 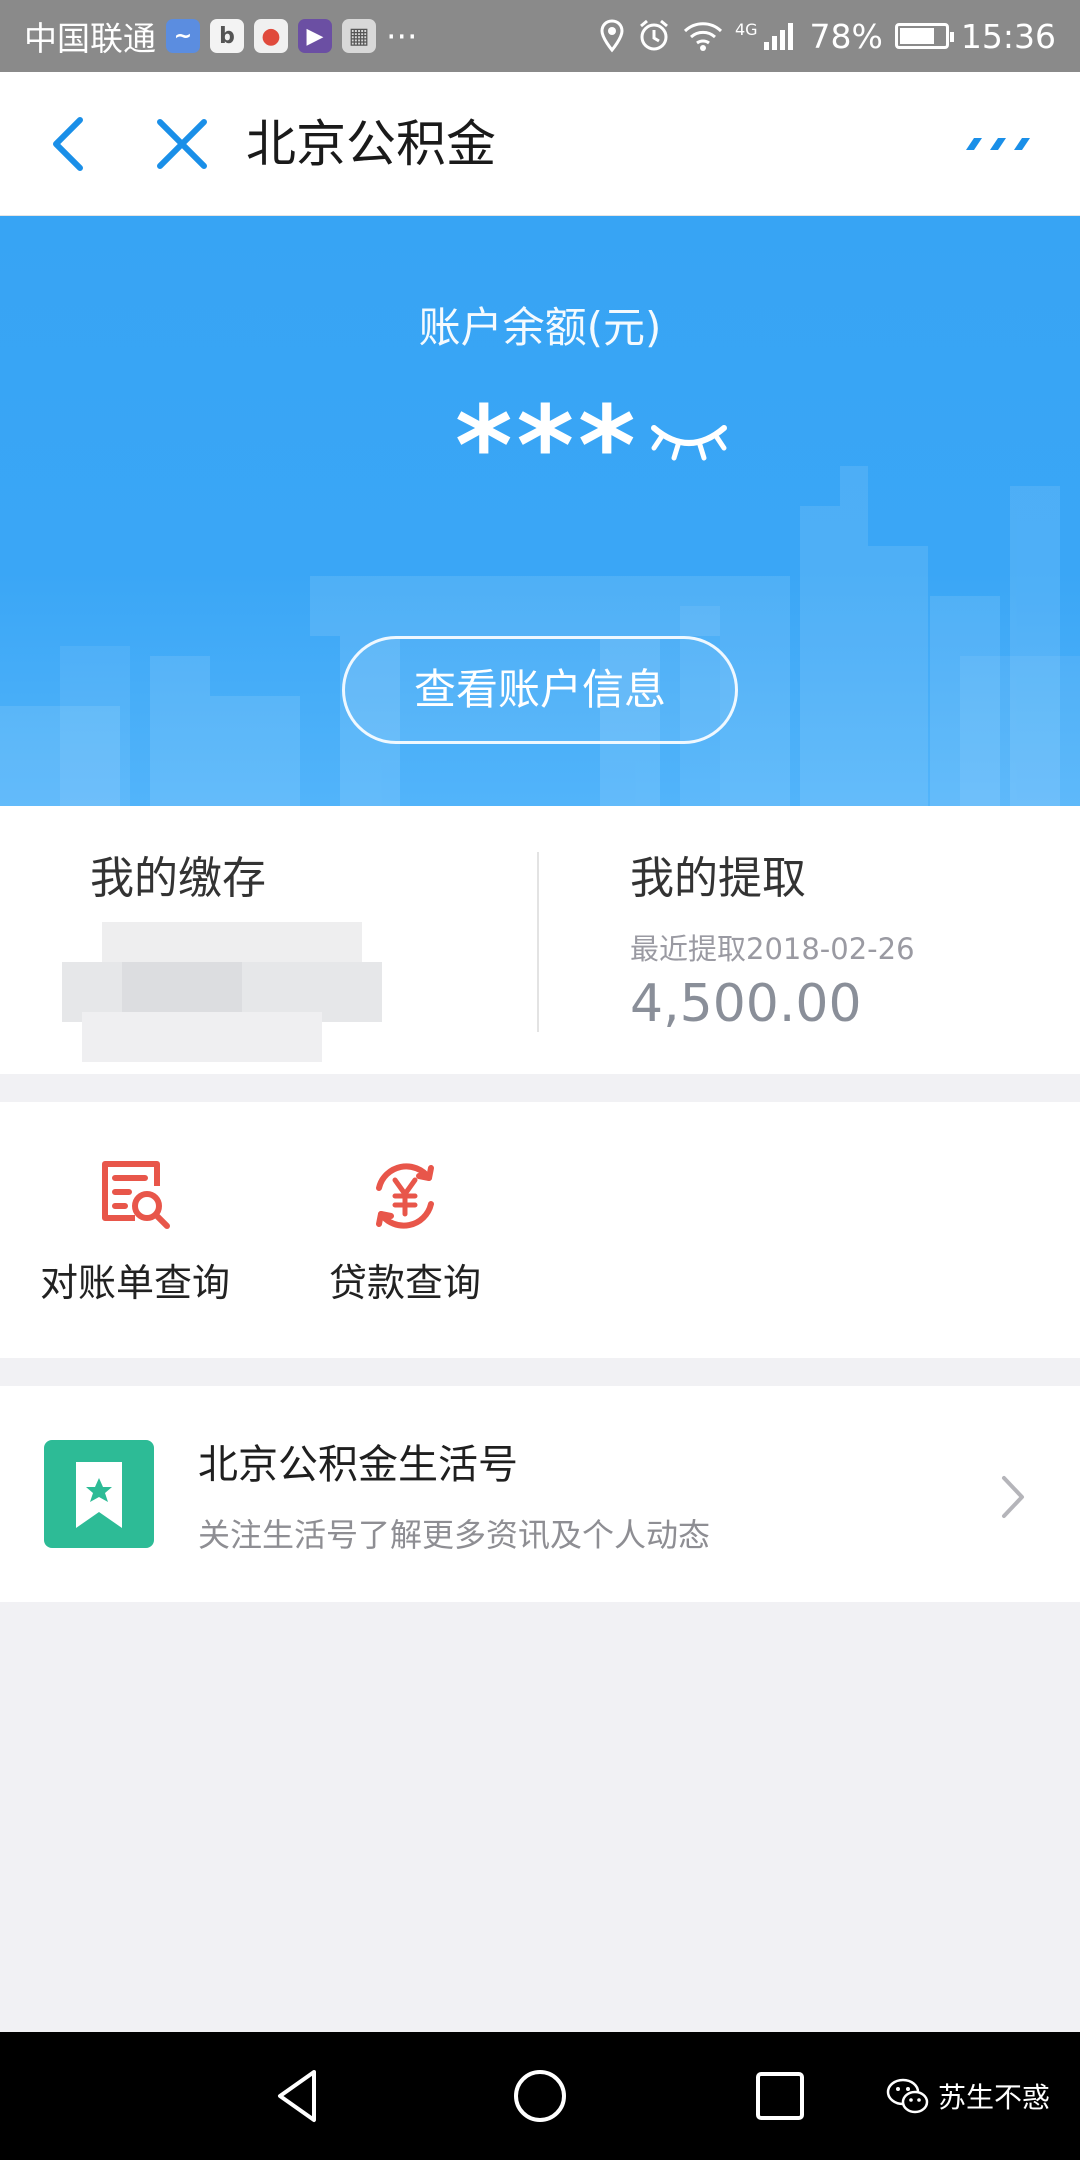 I want to click on my-deposit-section: 我的缴存, so click(x=276, y=940).